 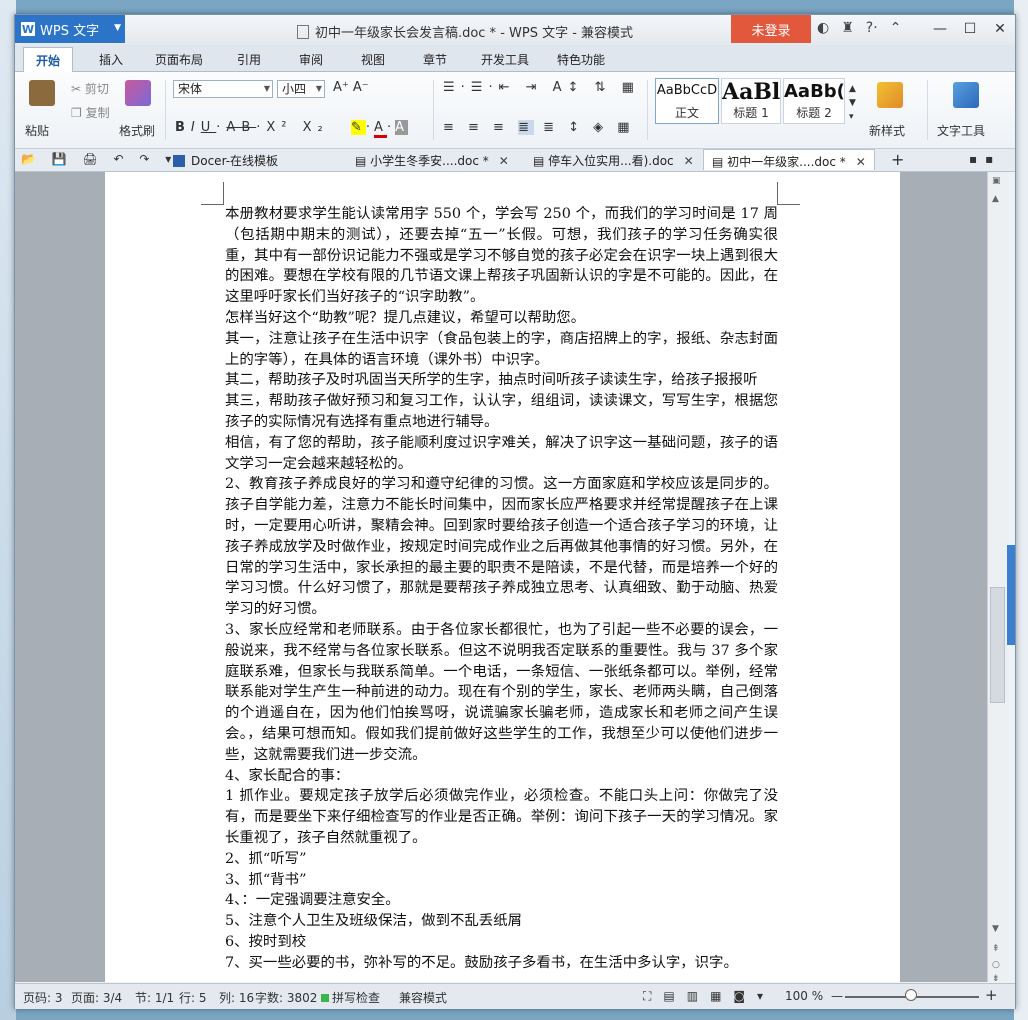 I want to click on text-tools-icon, so click(x=966, y=95).